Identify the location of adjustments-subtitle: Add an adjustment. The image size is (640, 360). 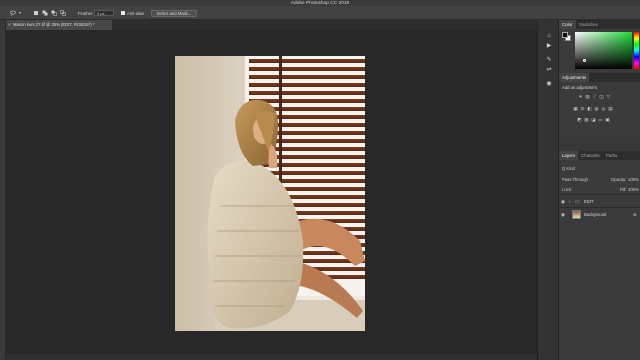
(579, 87).